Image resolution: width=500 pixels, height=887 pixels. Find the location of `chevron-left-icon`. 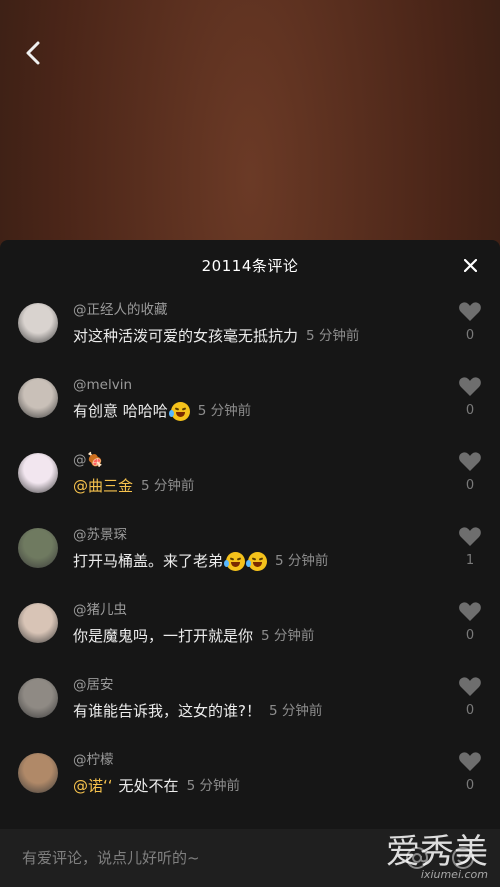

chevron-left-icon is located at coordinates (33, 53).